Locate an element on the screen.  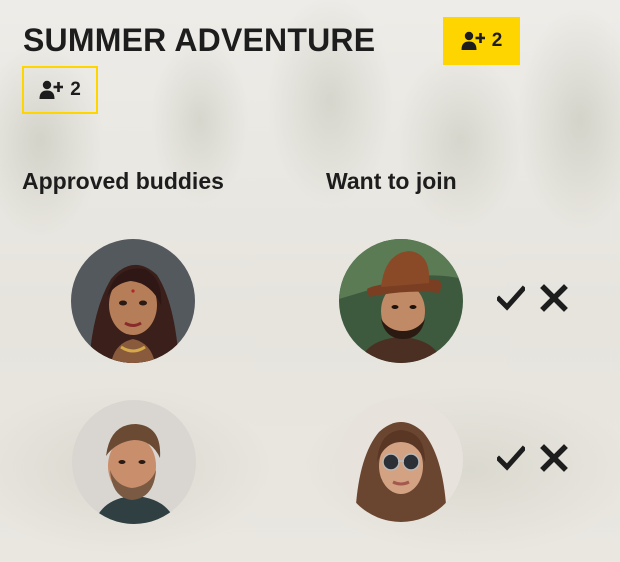
requests-count: 2 is located at coordinates (75, 89).